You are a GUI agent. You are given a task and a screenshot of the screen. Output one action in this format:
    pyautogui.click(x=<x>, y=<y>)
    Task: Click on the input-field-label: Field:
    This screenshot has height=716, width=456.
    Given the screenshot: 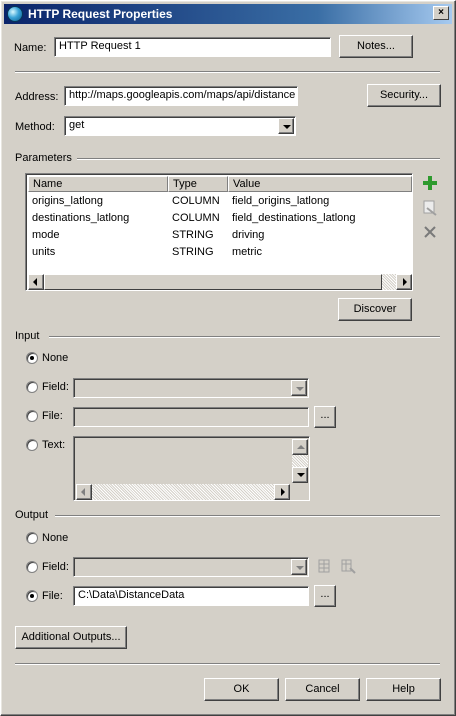 What is the action you would take?
    pyautogui.click(x=55, y=387)
    